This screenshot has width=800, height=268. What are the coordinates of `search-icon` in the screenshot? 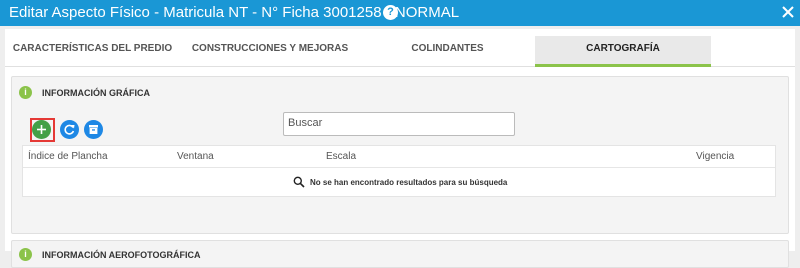 It's located at (299, 182).